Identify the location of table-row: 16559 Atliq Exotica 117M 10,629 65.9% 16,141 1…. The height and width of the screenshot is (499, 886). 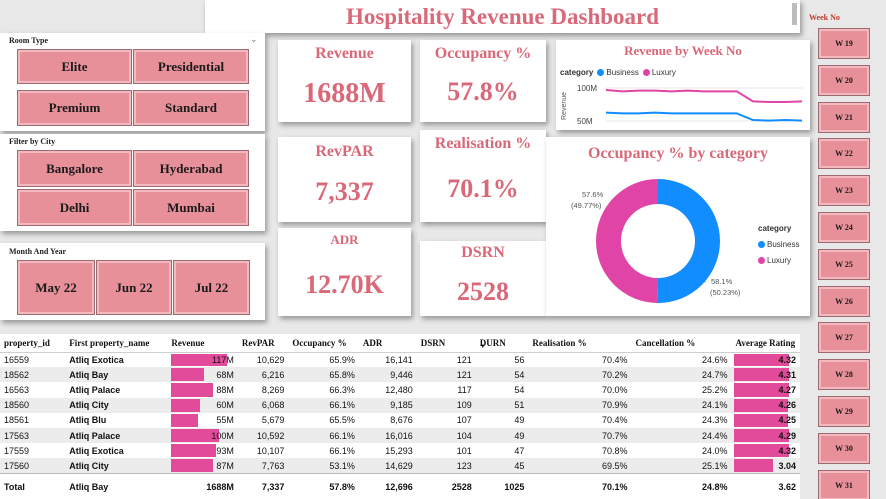
(400, 360).